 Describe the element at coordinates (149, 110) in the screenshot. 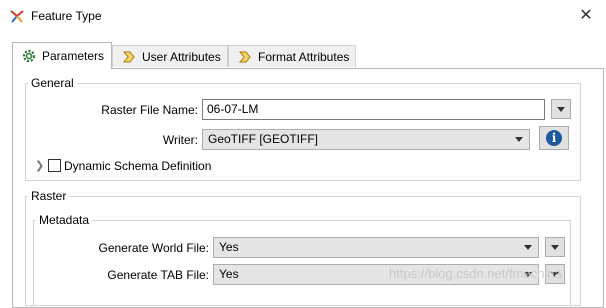

I see `raster-file-name-label: Raster File Name:` at that location.